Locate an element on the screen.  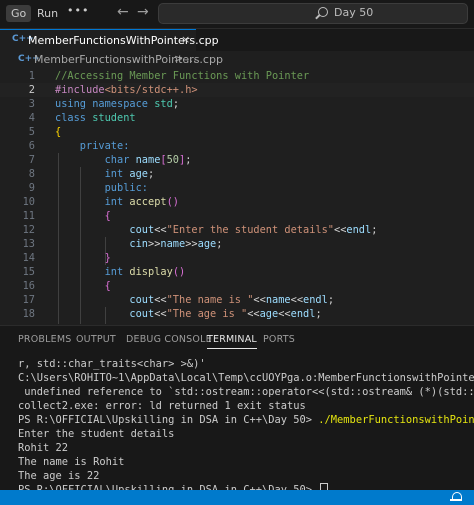
tab-debug-console: DEBUG CONSOLE is located at coordinates (169, 339).